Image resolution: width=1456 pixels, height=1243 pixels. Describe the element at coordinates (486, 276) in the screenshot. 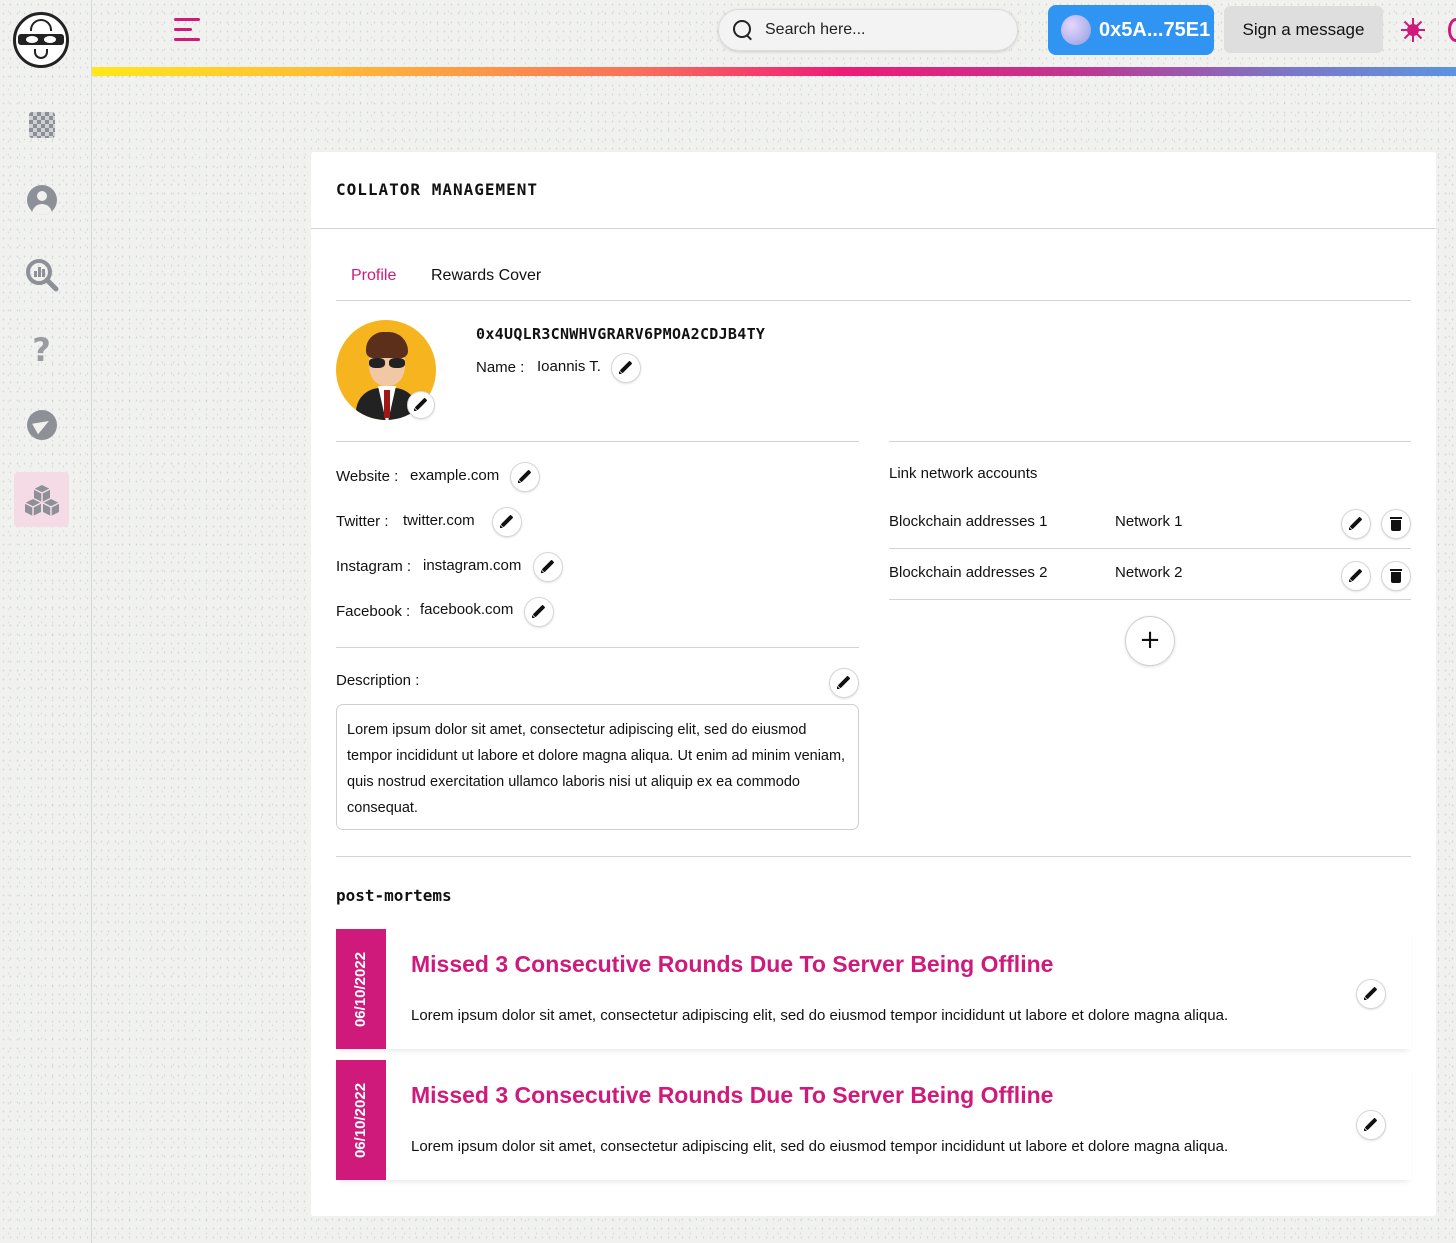

I see `tab-rewards-cover: Rewards Cover` at that location.